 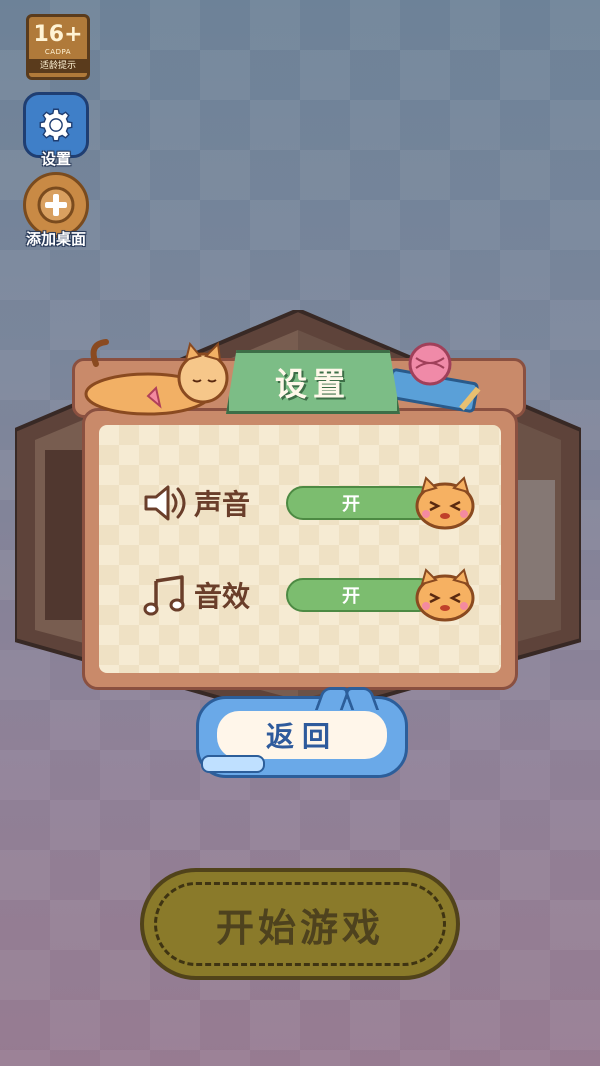 What do you see at coordinates (380, 595) in the screenshot?
I see `sfx-toggle: 开` at bounding box center [380, 595].